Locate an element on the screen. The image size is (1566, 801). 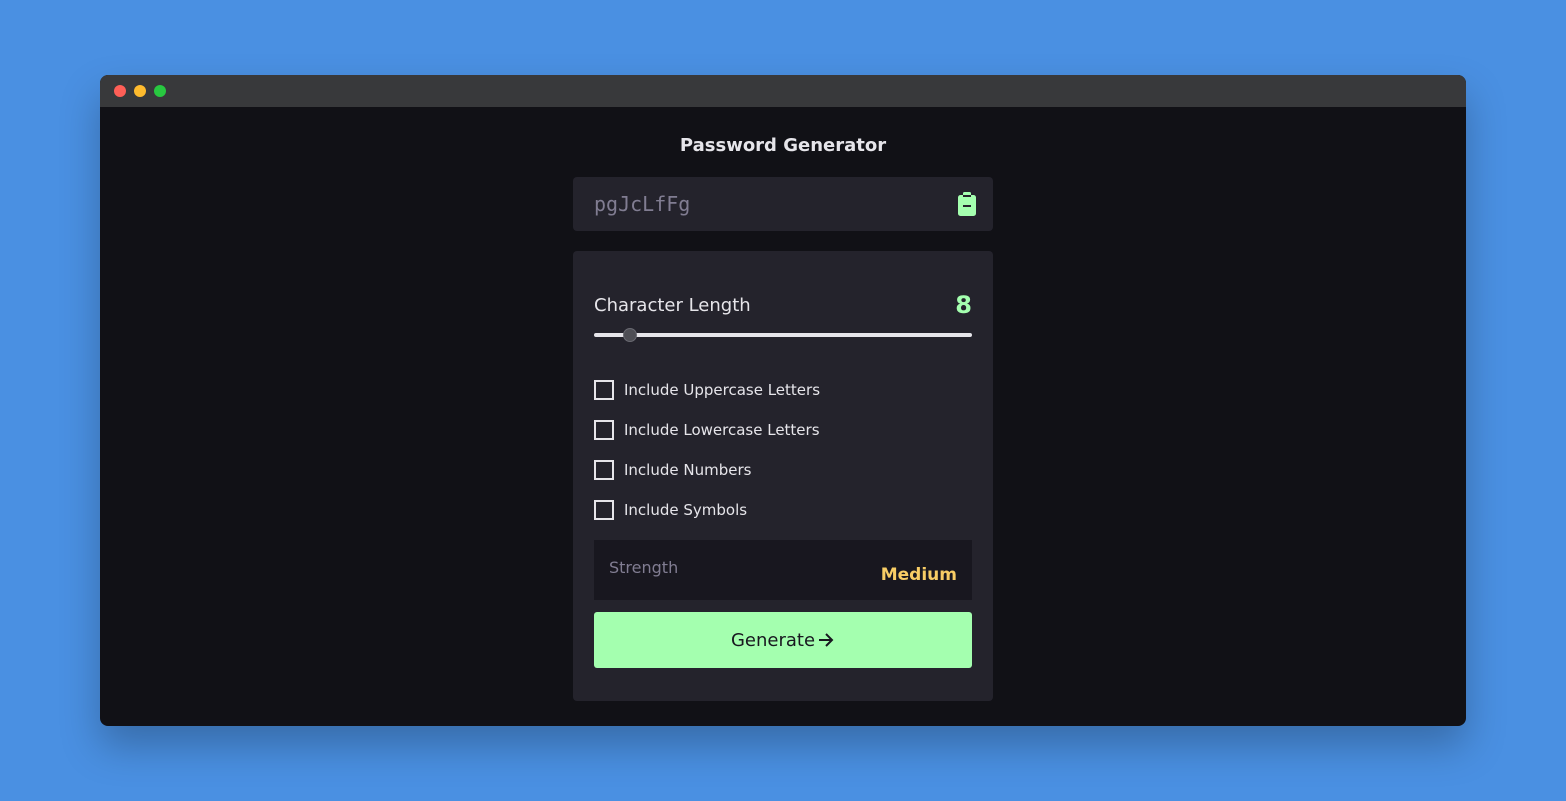
window-titlebar is located at coordinates (783, 91).